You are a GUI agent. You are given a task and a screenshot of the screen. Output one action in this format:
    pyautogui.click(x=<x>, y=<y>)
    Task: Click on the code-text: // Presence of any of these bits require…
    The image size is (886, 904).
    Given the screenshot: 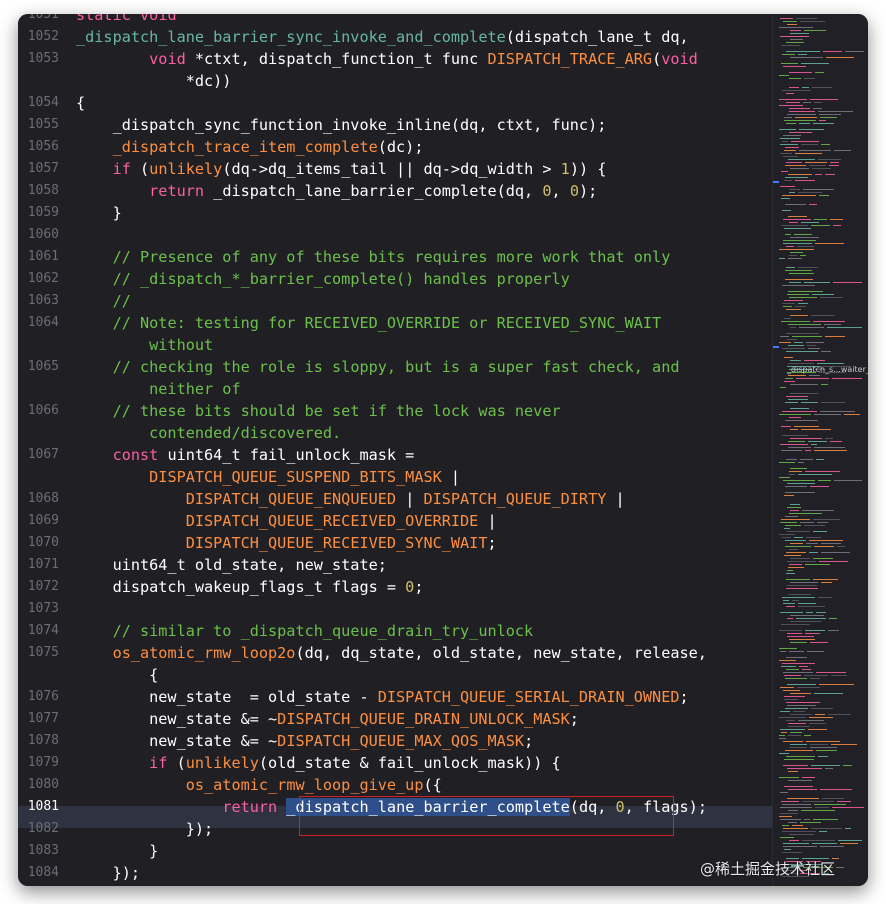 What is the action you would take?
    pyautogui.click(x=391, y=257)
    